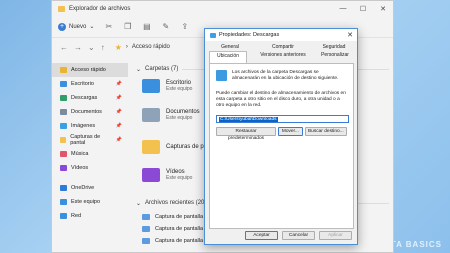 The width and height of the screenshot is (450, 253). Describe the element at coordinates (176, 203) in the screenshot. I see `recent-group-label: Archivos recientes (20)` at that location.